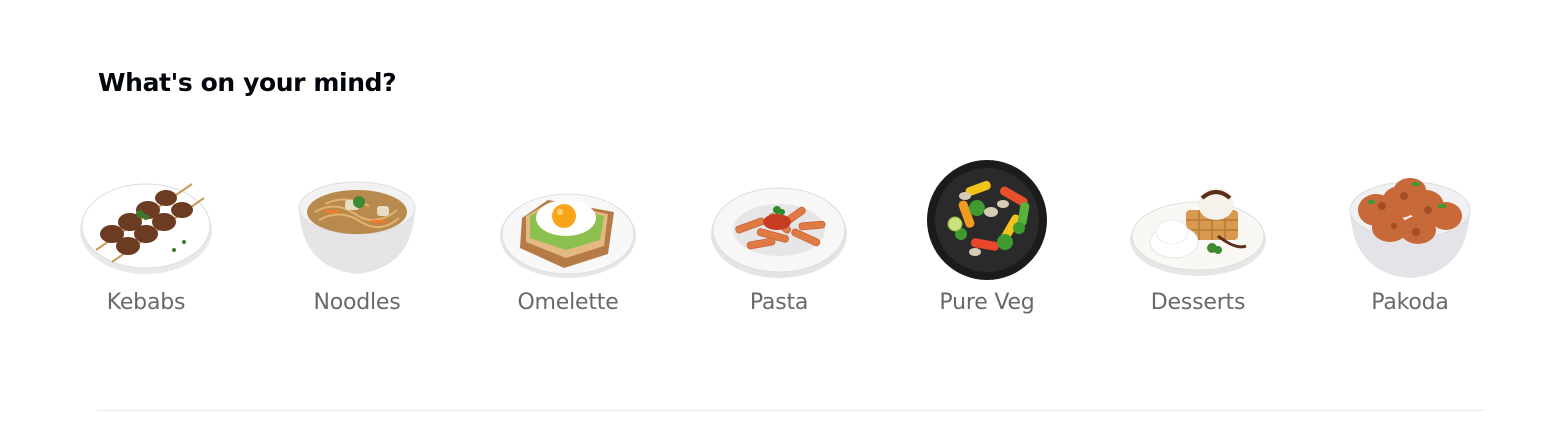 The height and width of the screenshot is (446, 1562). What do you see at coordinates (791, 410) in the screenshot?
I see `section-divider` at bounding box center [791, 410].